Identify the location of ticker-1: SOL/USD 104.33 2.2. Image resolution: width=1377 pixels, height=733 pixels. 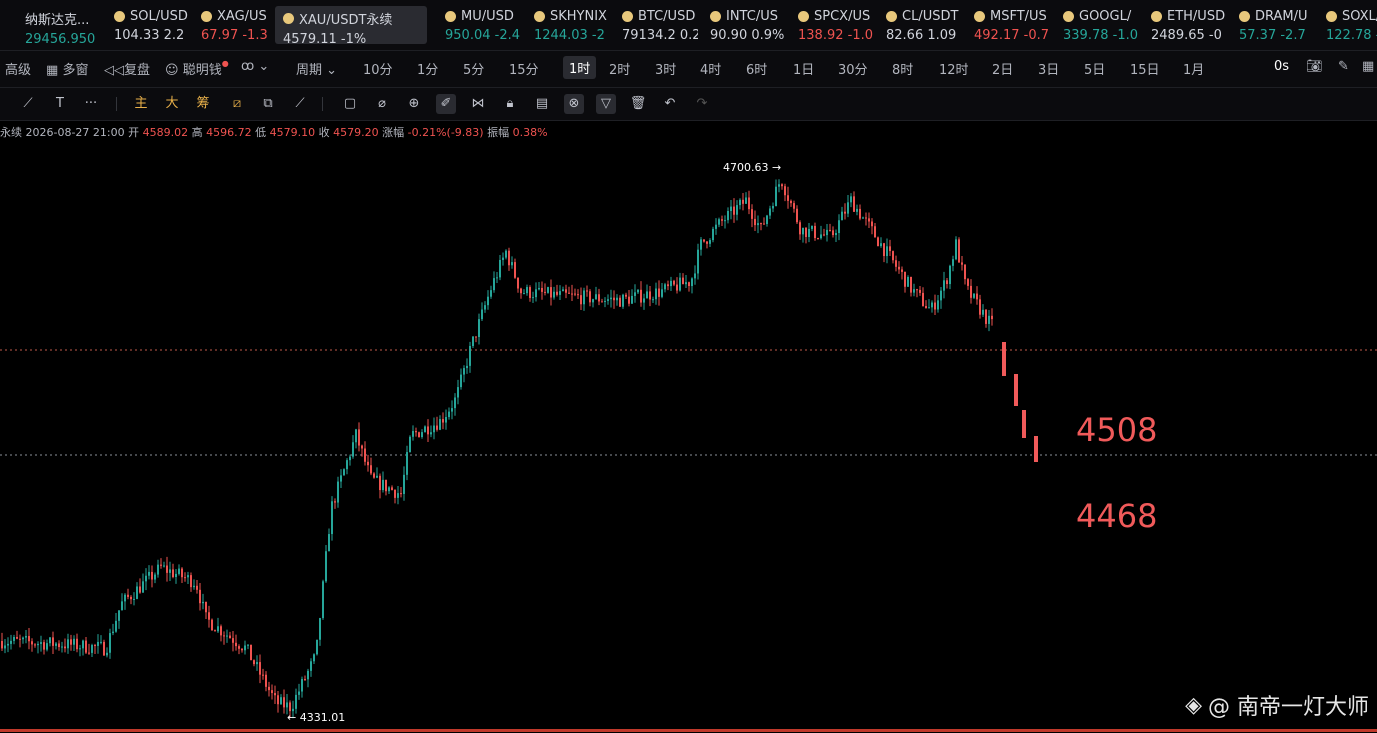
(148, 25).